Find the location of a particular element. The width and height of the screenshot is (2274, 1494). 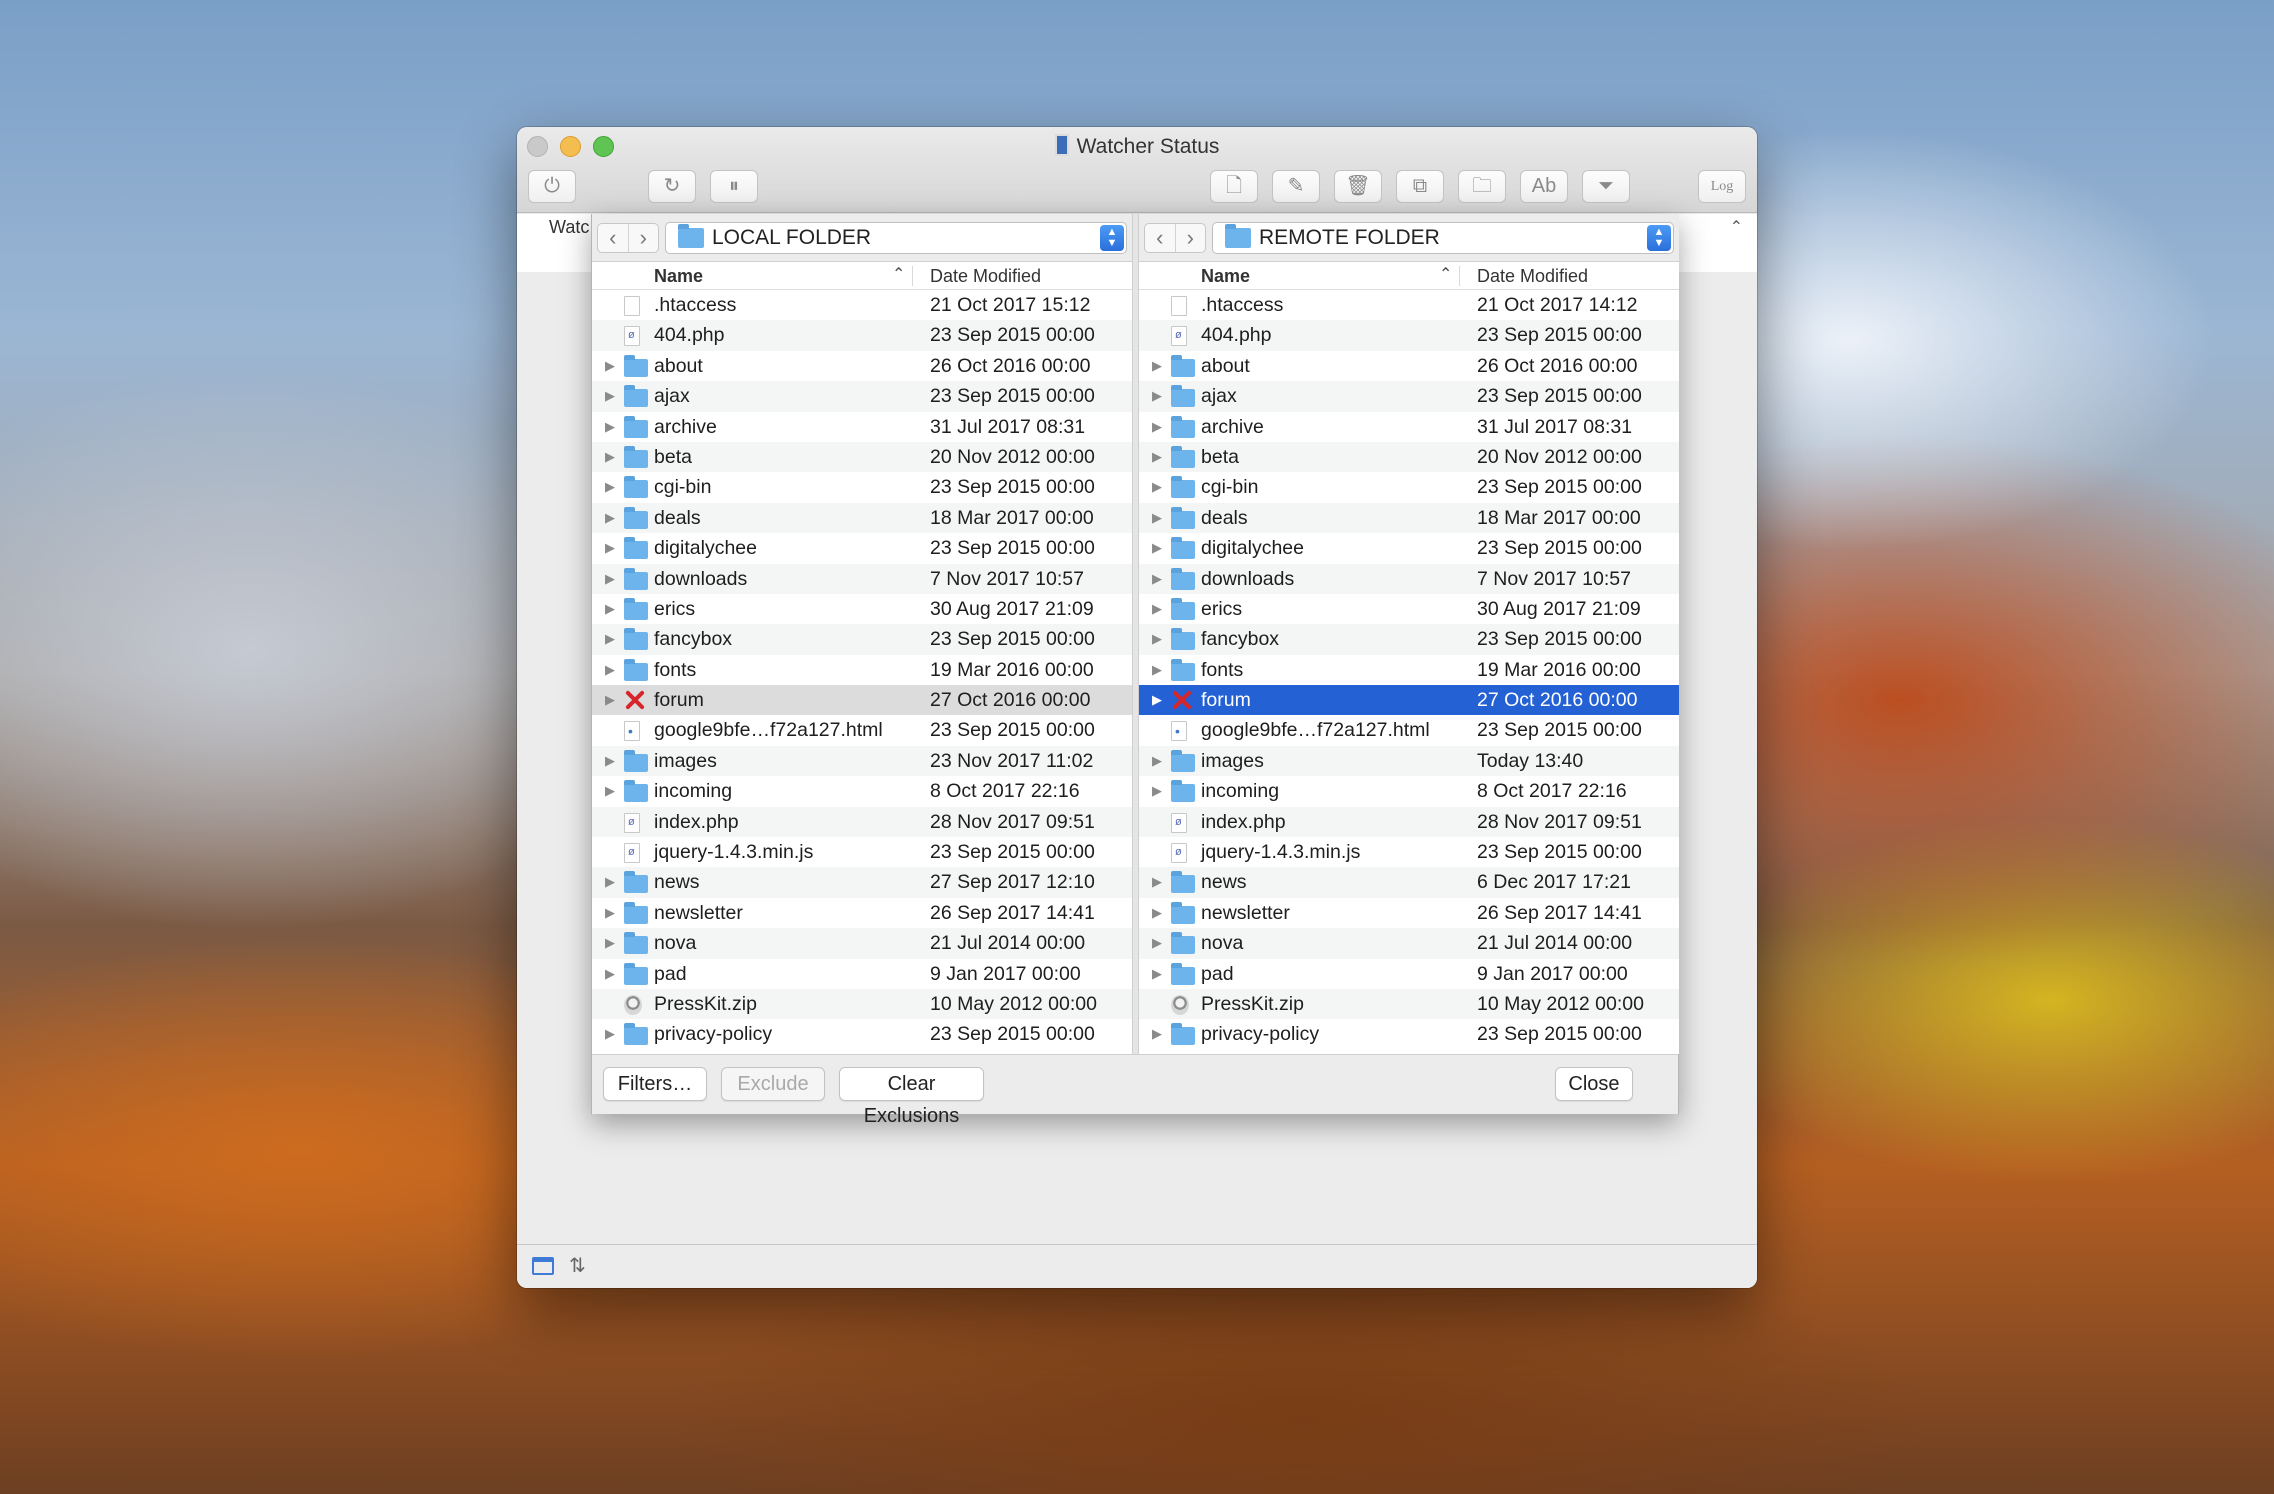

local-file-row: ▶ fancybox 23 Sep 2015 00:00 is located at coordinates (862, 639).